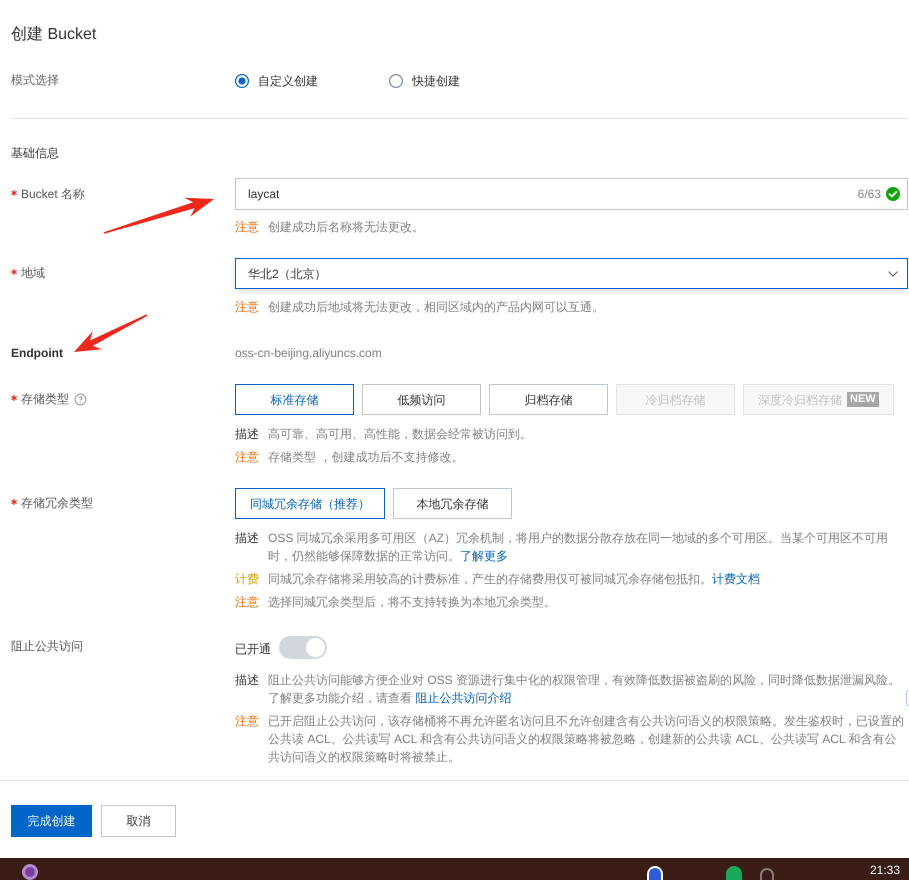 This screenshot has height=880, width=909. What do you see at coordinates (30, 872) in the screenshot?
I see `taskbar-app-icon` at bounding box center [30, 872].